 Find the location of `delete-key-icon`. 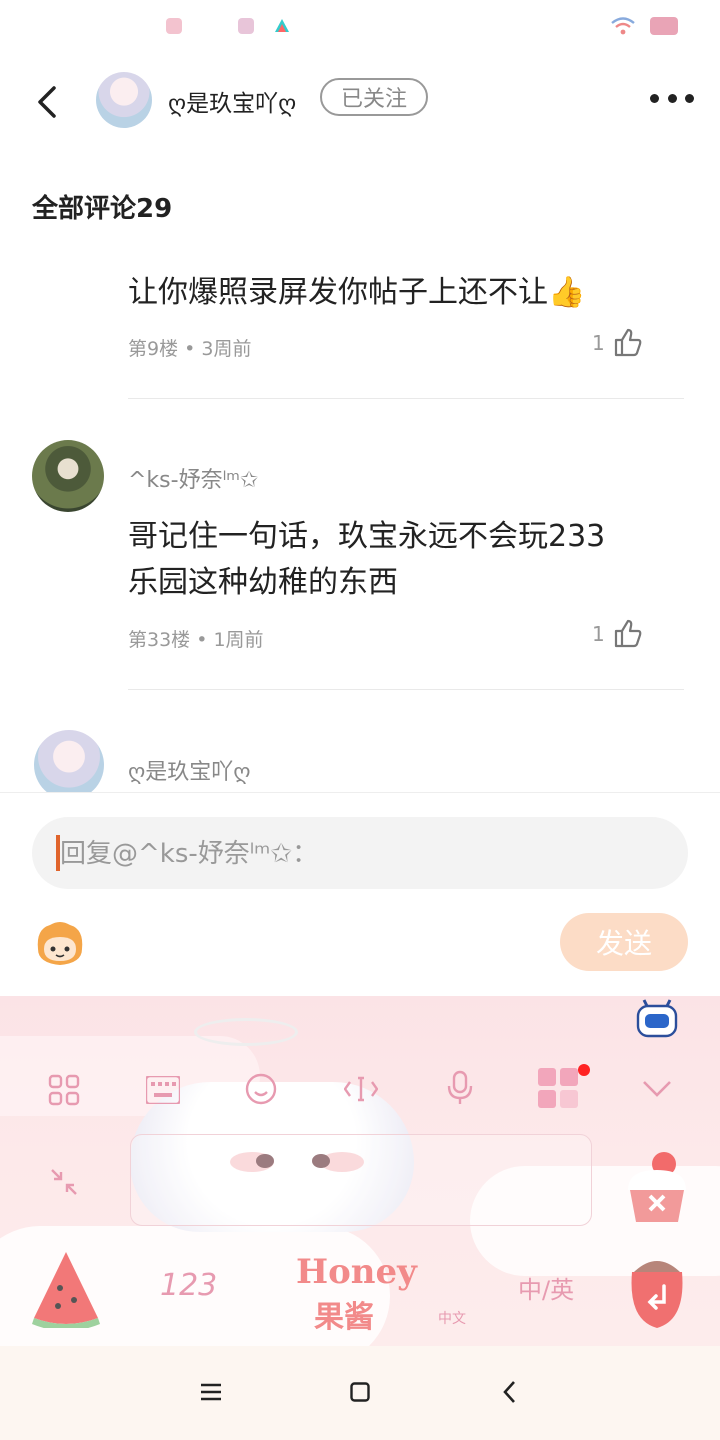

delete-key-icon is located at coordinates (657, 1186).